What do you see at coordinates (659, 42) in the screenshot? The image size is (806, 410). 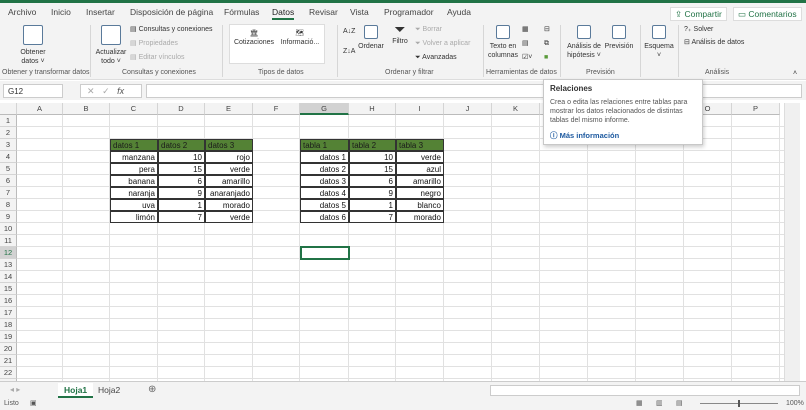 I see `outline-button: Esquema ˅` at bounding box center [659, 42].